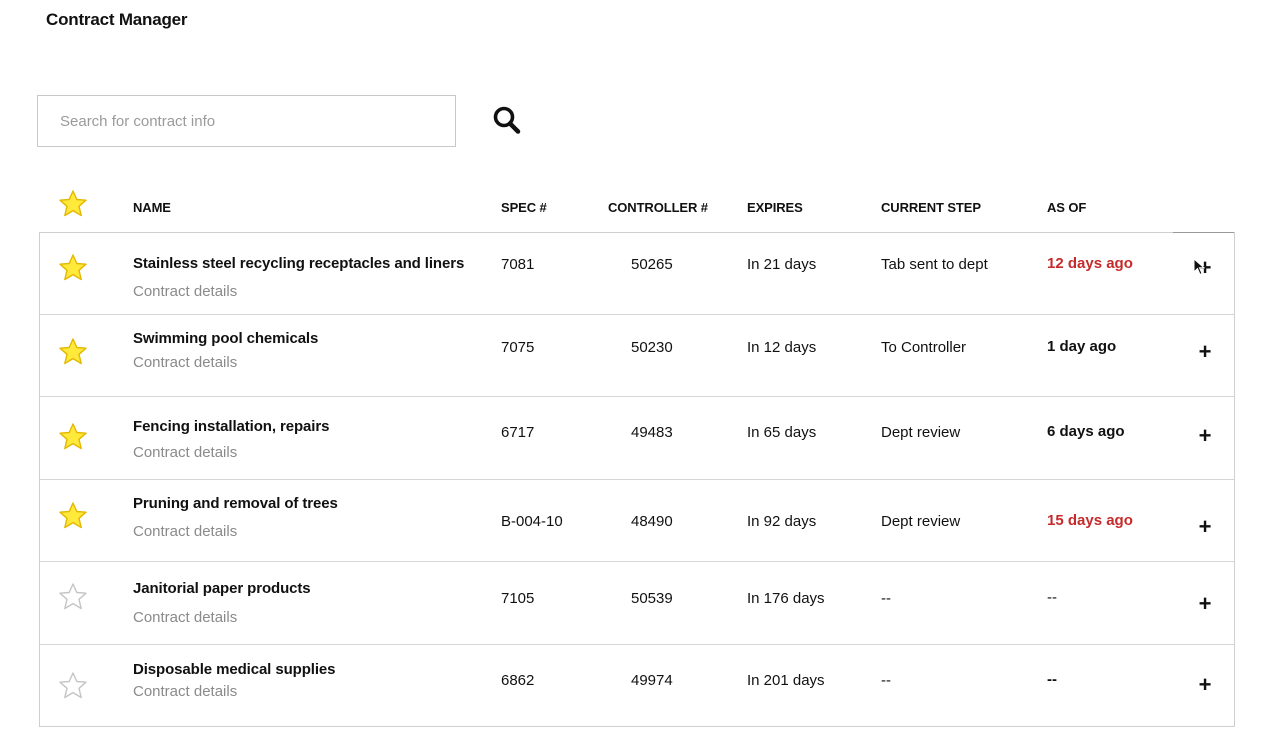  I want to click on as-of-text: 15 days ago, so click(1090, 520).